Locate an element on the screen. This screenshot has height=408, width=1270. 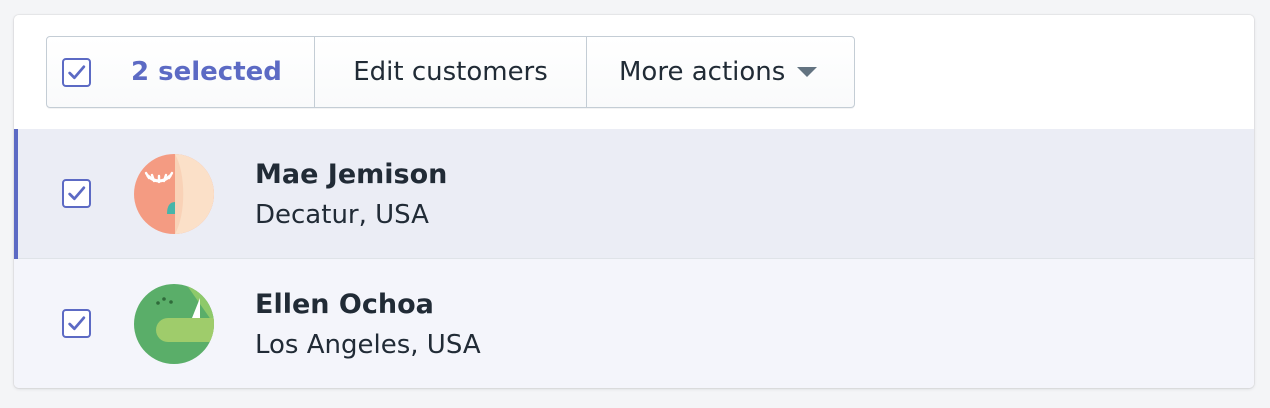
customer-location: Decatur, USA is located at coordinates (342, 215).